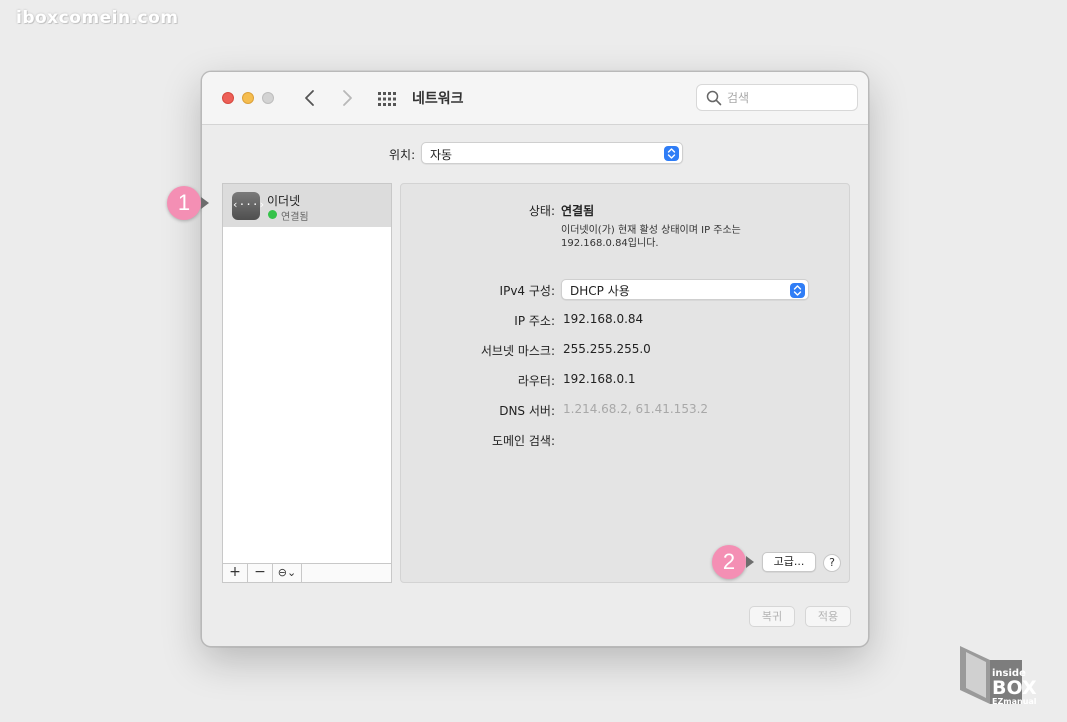  I want to click on back-button, so click(310, 98).